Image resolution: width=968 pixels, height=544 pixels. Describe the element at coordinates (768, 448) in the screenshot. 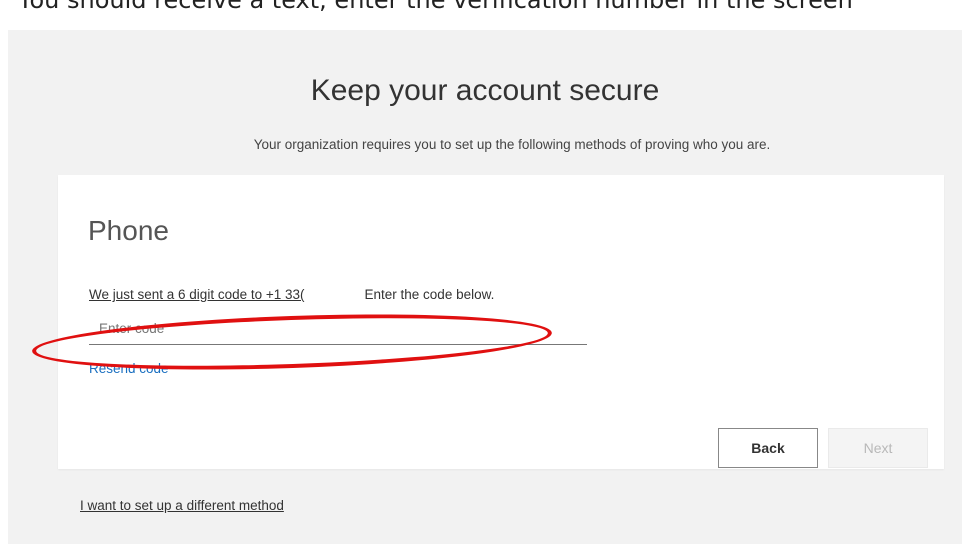

I see `back-button: Back` at that location.